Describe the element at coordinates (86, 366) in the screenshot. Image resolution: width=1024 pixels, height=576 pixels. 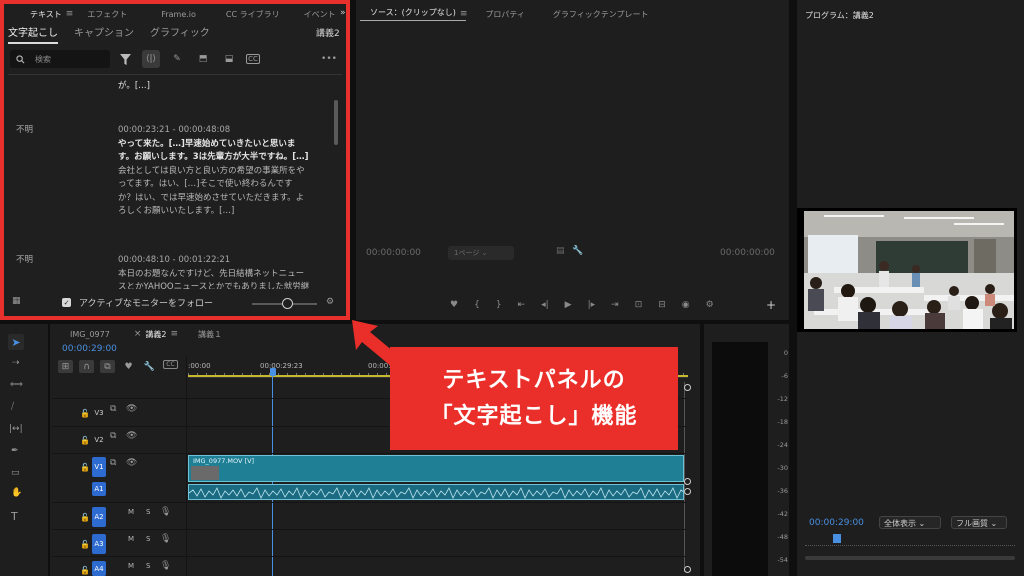
I see `snap-icon: ∩` at that location.